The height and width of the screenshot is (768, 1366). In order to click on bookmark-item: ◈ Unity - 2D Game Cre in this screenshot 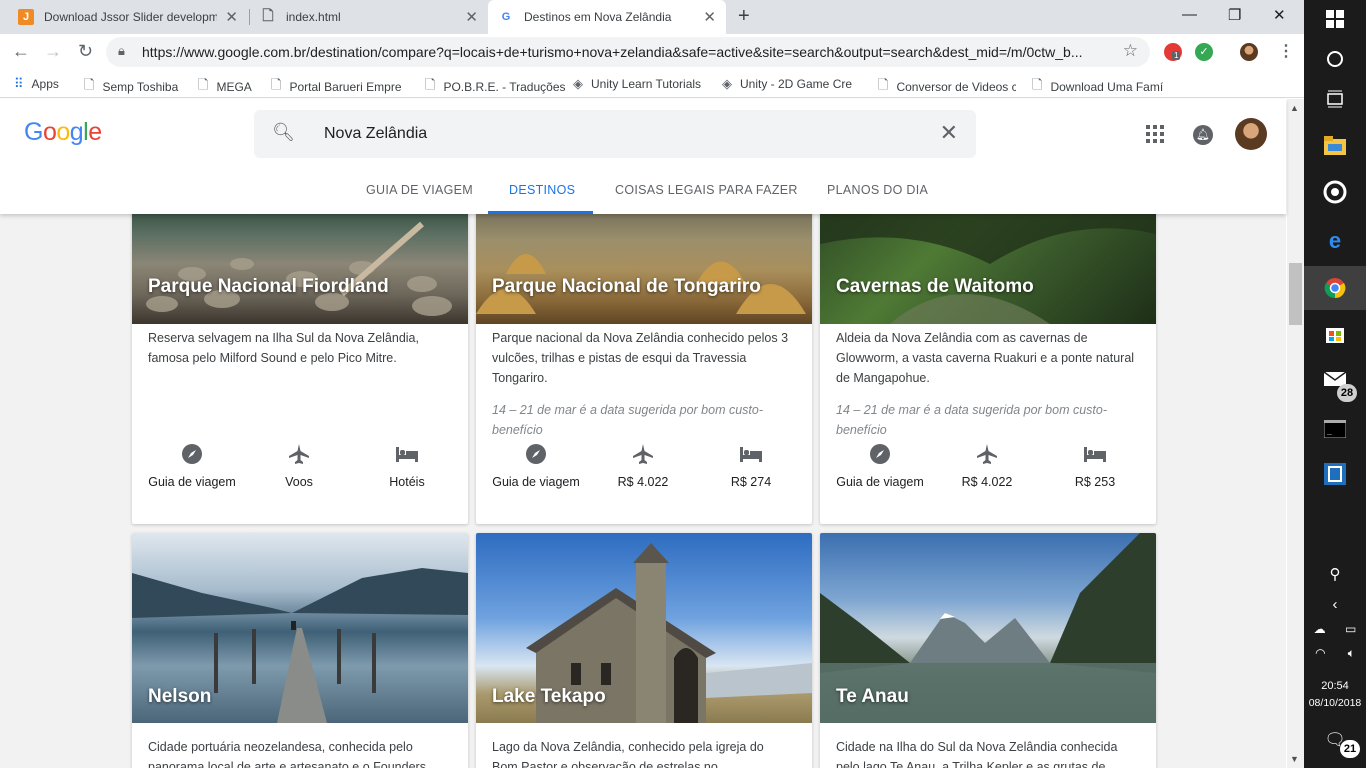, I will do `click(792, 84)`.